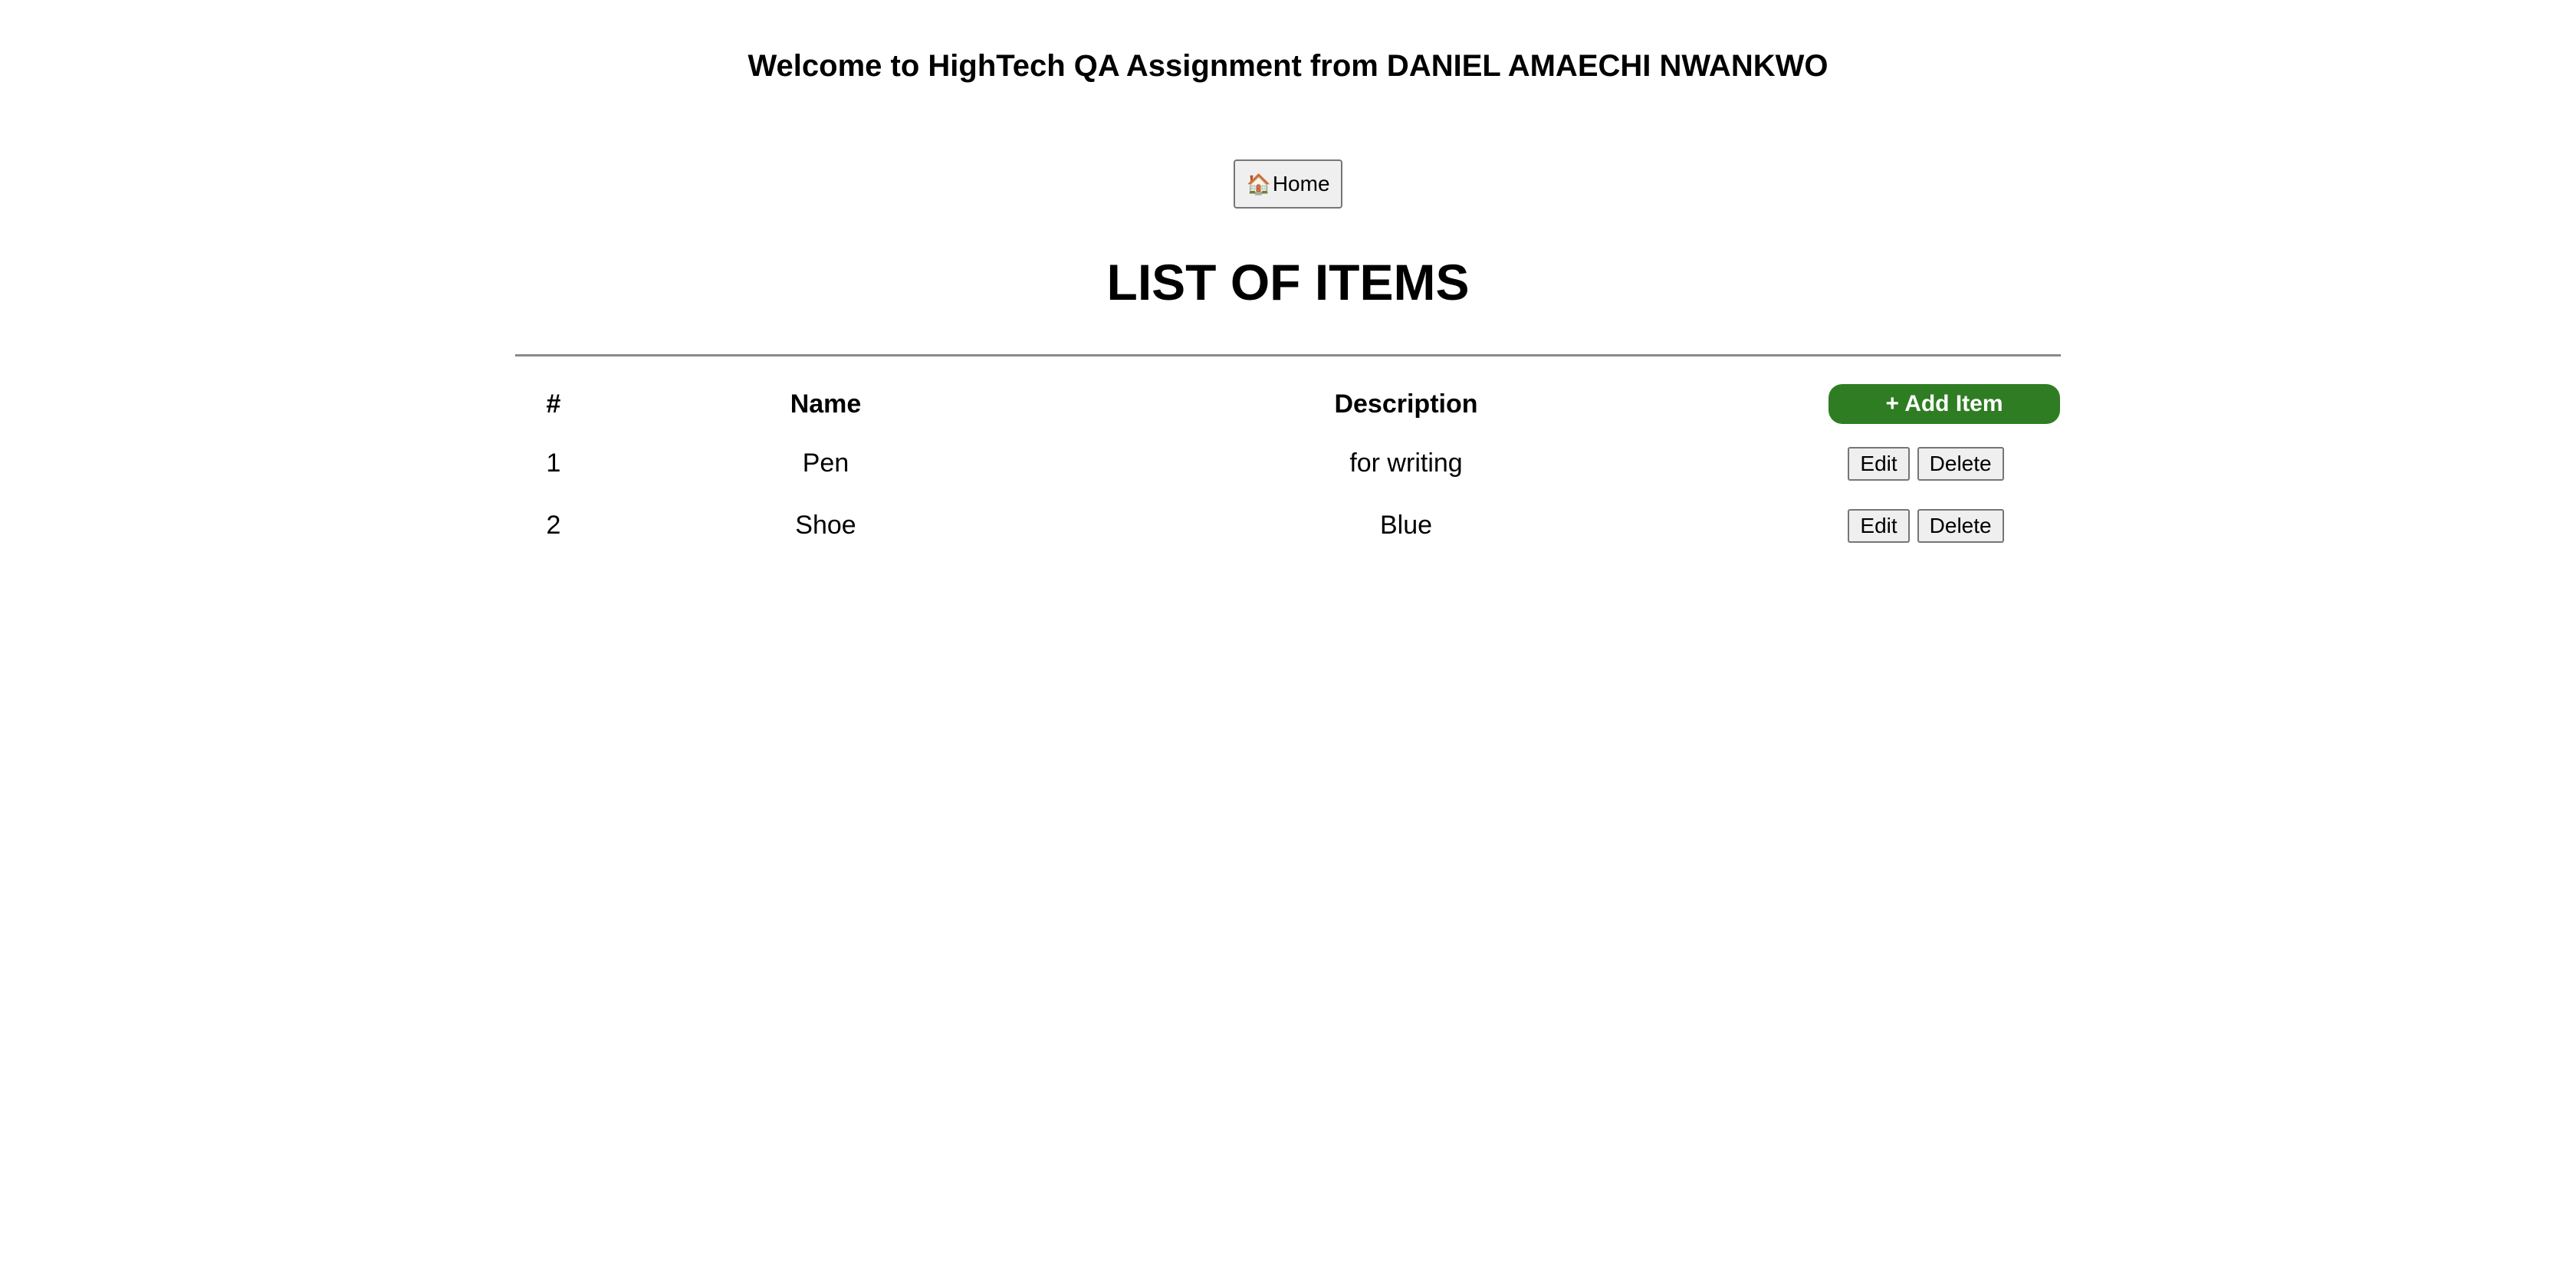 The height and width of the screenshot is (1288, 2576). What do you see at coordinates (826, 525) in the screenshot?
I see `row-name: Shoe` at bounding box center [826, 525].